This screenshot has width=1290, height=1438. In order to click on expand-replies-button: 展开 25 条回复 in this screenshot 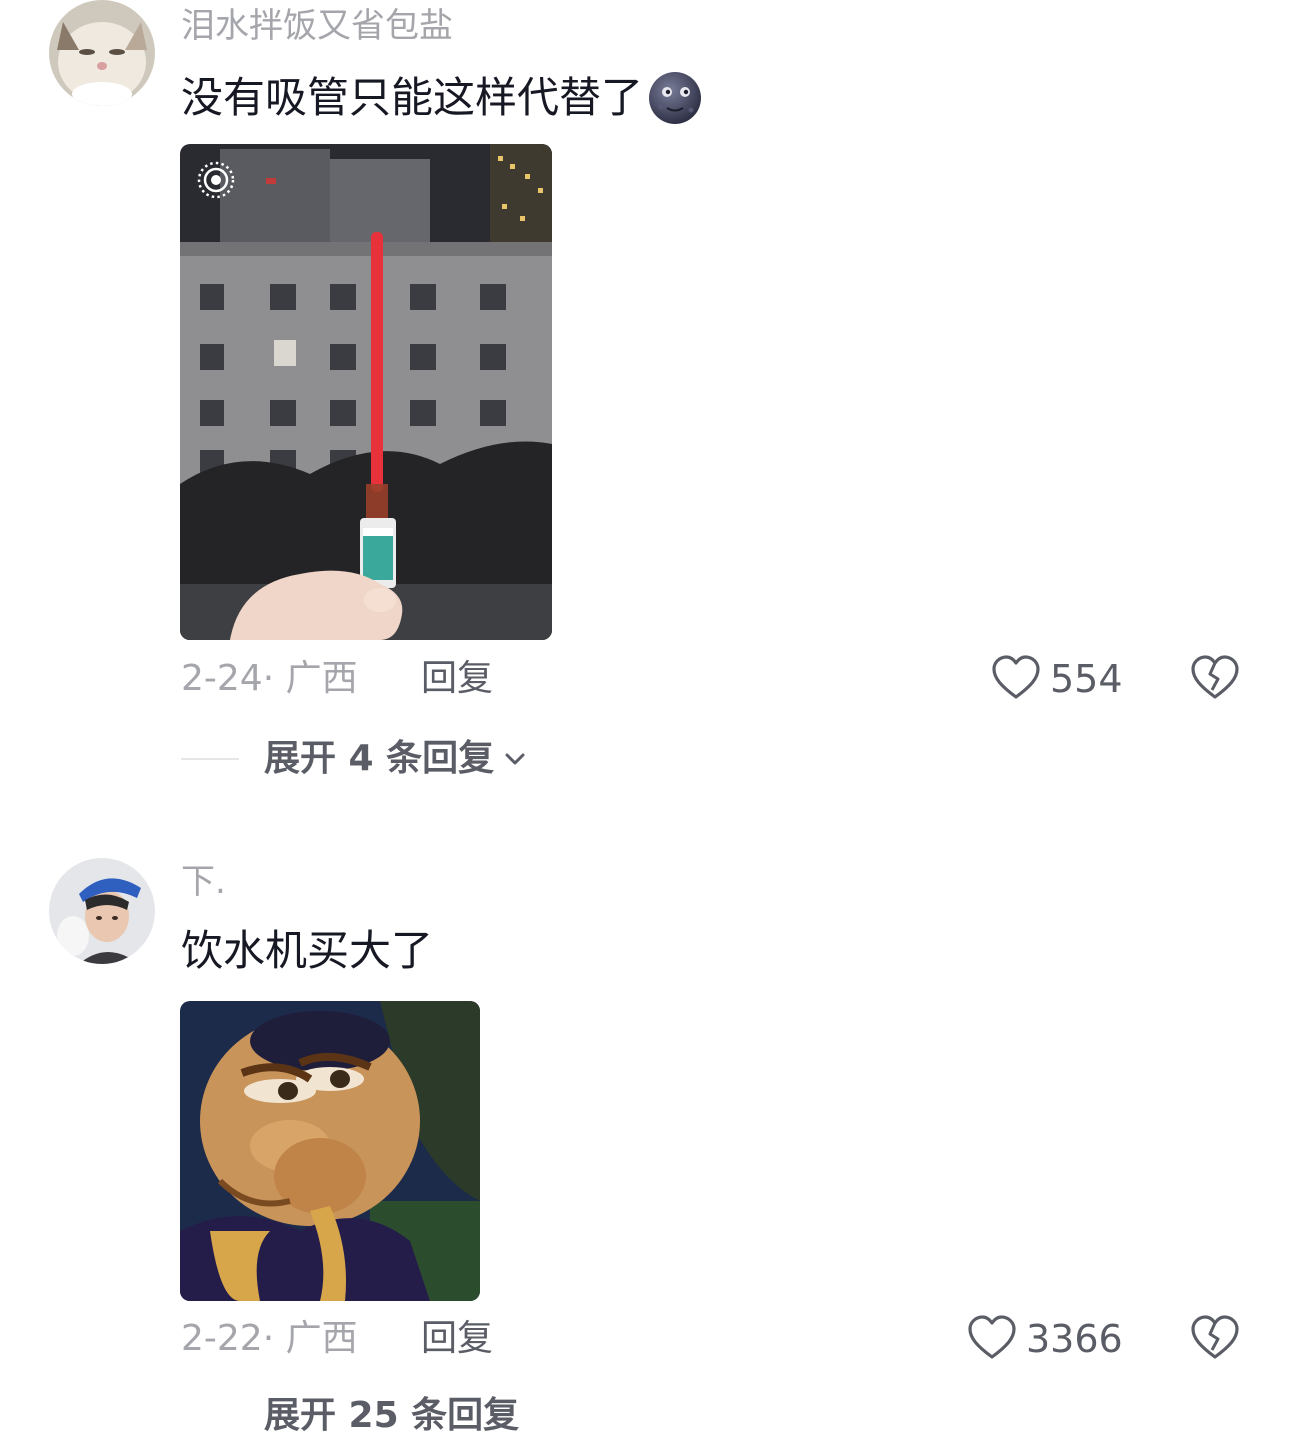, I will do `click(391, 1416)`.